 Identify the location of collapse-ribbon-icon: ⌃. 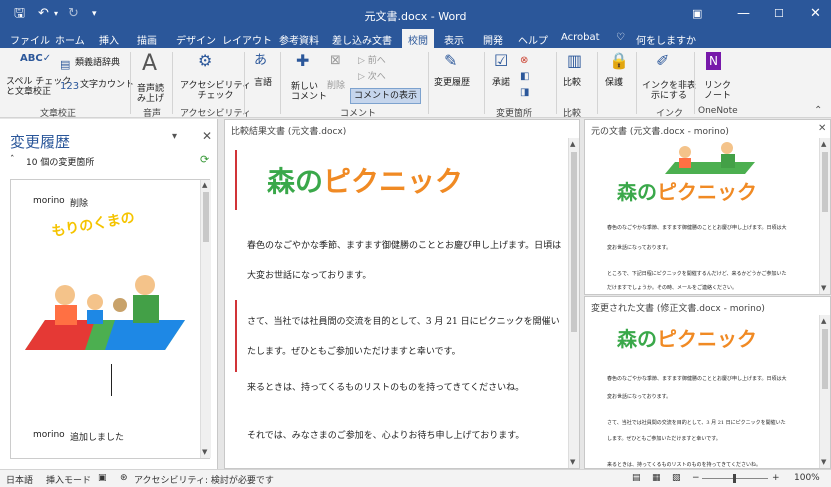
(818, 111).